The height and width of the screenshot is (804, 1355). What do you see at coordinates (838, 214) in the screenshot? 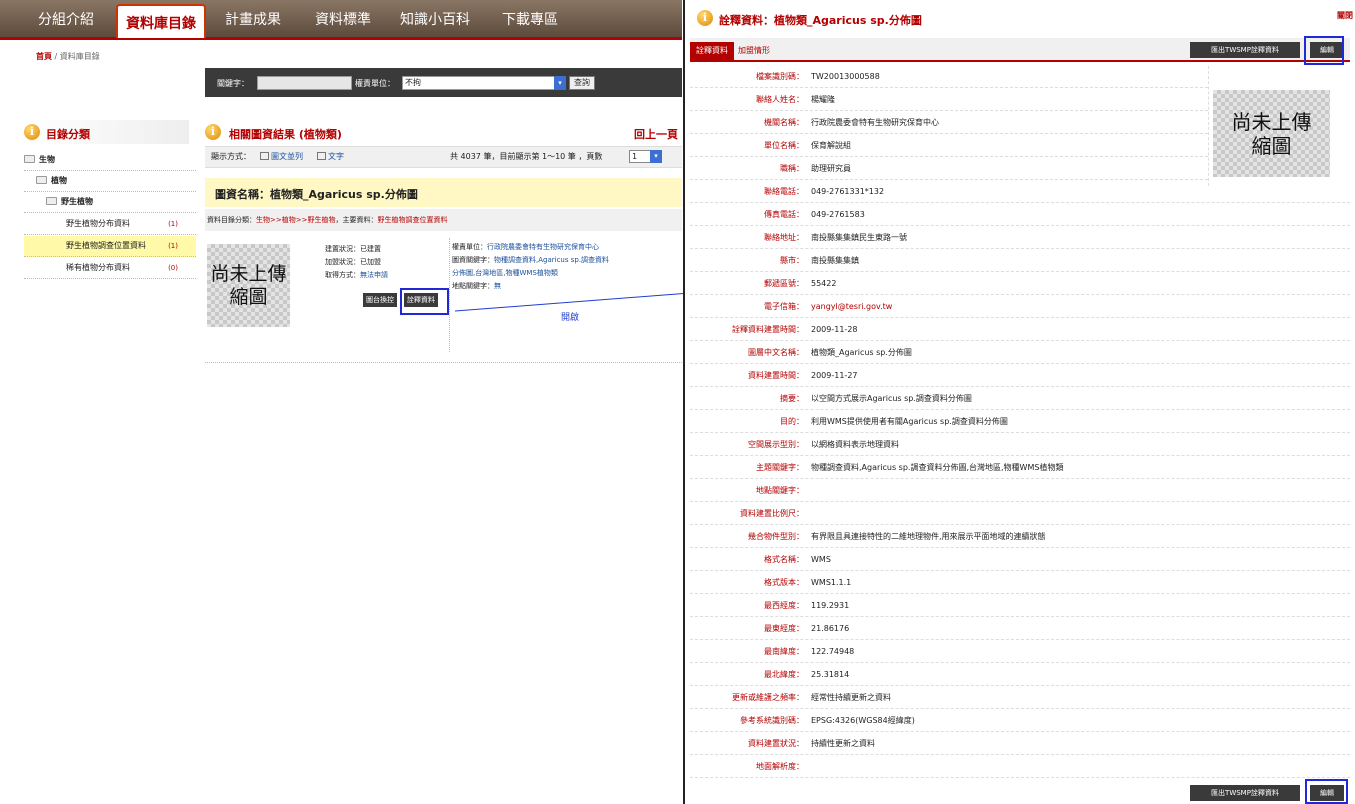
I see `metadata-field-value: 049-2761583` at bounding box center [838, 214].